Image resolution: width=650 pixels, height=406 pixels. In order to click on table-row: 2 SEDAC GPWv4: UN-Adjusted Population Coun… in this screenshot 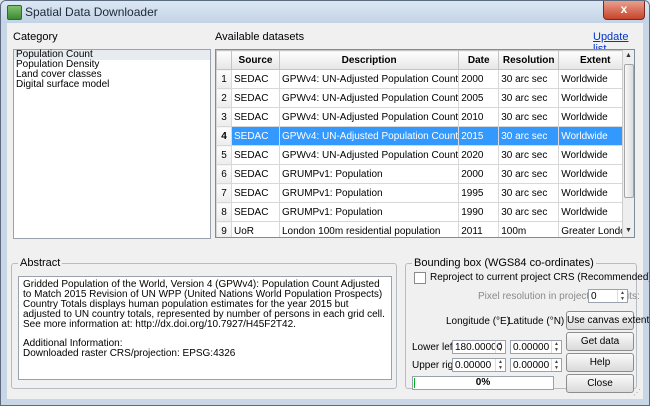, I will do `click(424, 98)`.